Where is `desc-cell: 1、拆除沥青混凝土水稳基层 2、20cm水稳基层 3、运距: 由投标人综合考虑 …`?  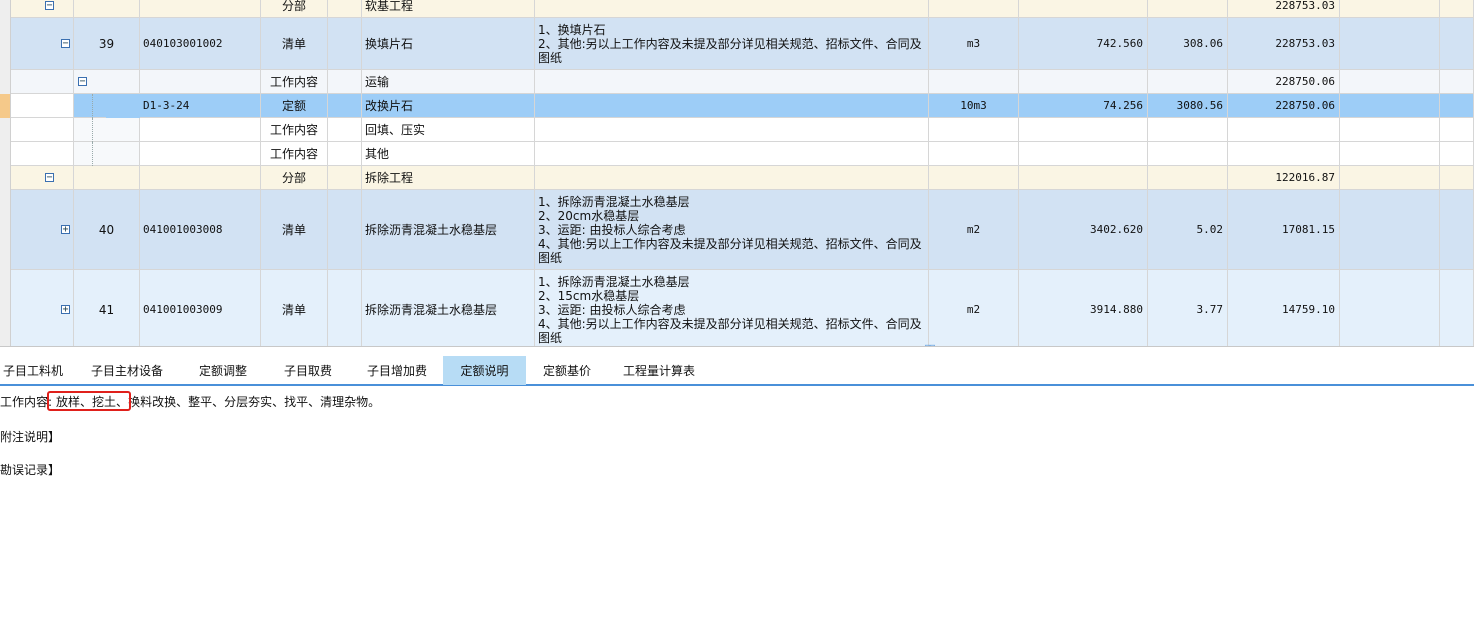 desc-cell: 1、拆除沥青混凝土水稳基层 2、20cm水稳基层 3、运距: 由投标人综合考虑 … is located at coordinates (732, 230).